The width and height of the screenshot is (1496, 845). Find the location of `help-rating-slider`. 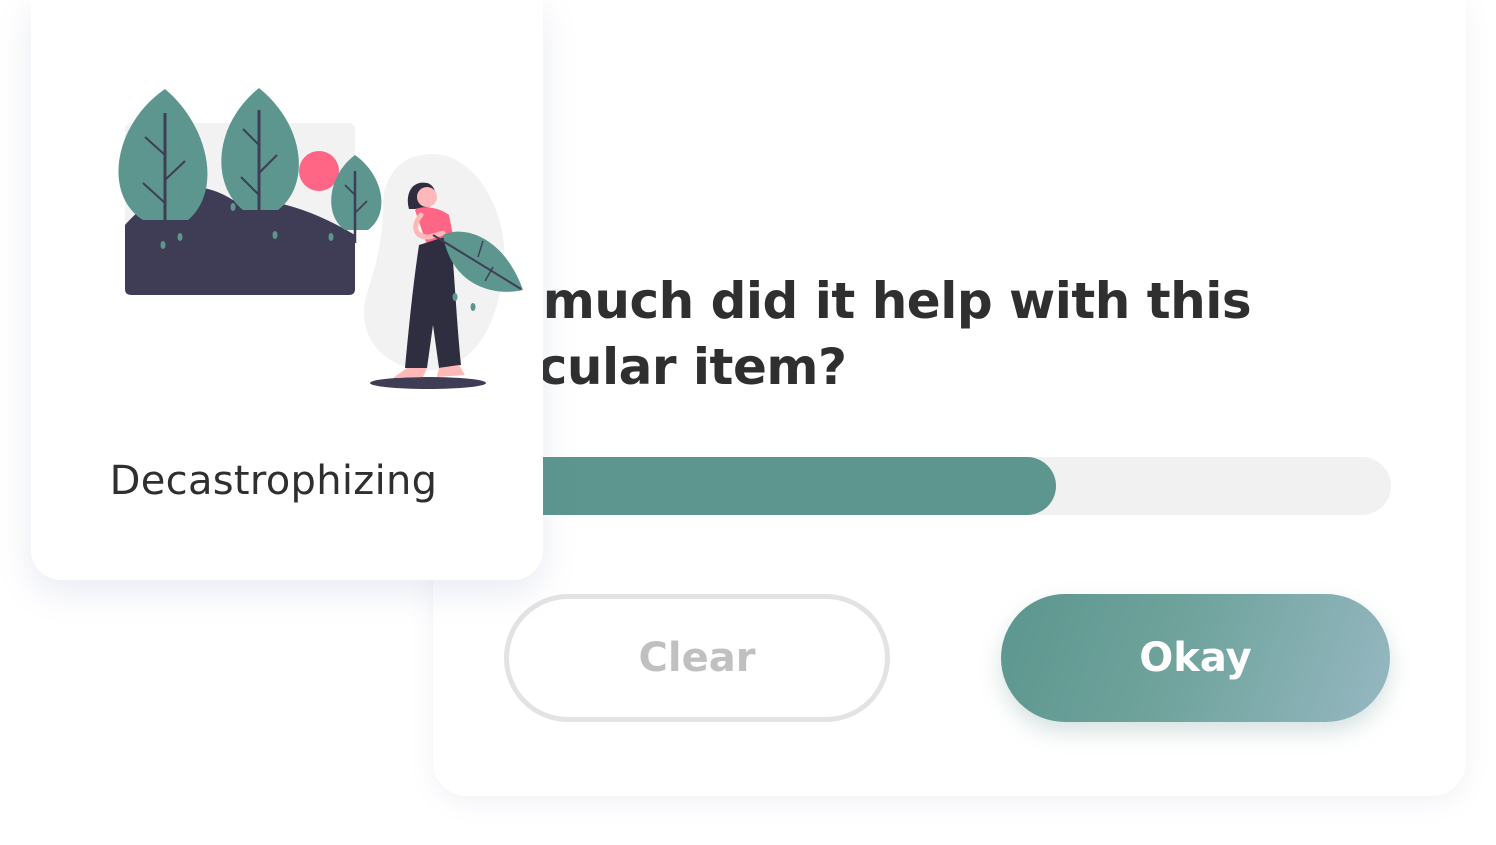

help-rating-slider is located at coordinates (912, 486).